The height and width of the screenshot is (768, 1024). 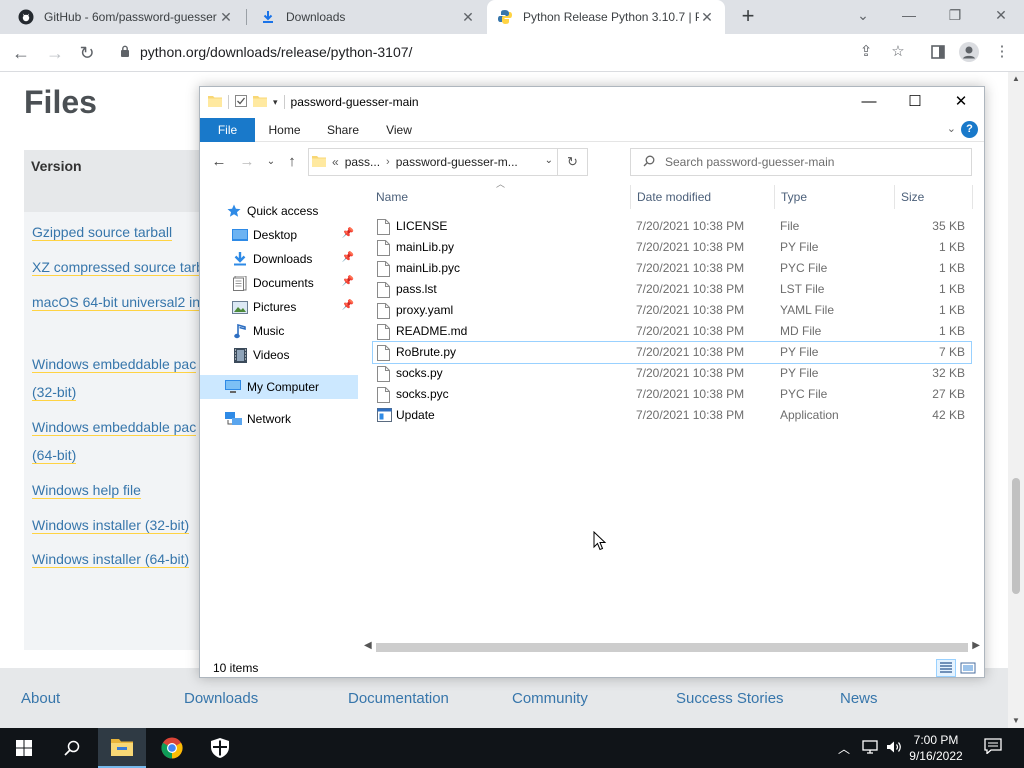 I want to click on tab-downloads: Downloads ✕, so click(x=368, y=17).